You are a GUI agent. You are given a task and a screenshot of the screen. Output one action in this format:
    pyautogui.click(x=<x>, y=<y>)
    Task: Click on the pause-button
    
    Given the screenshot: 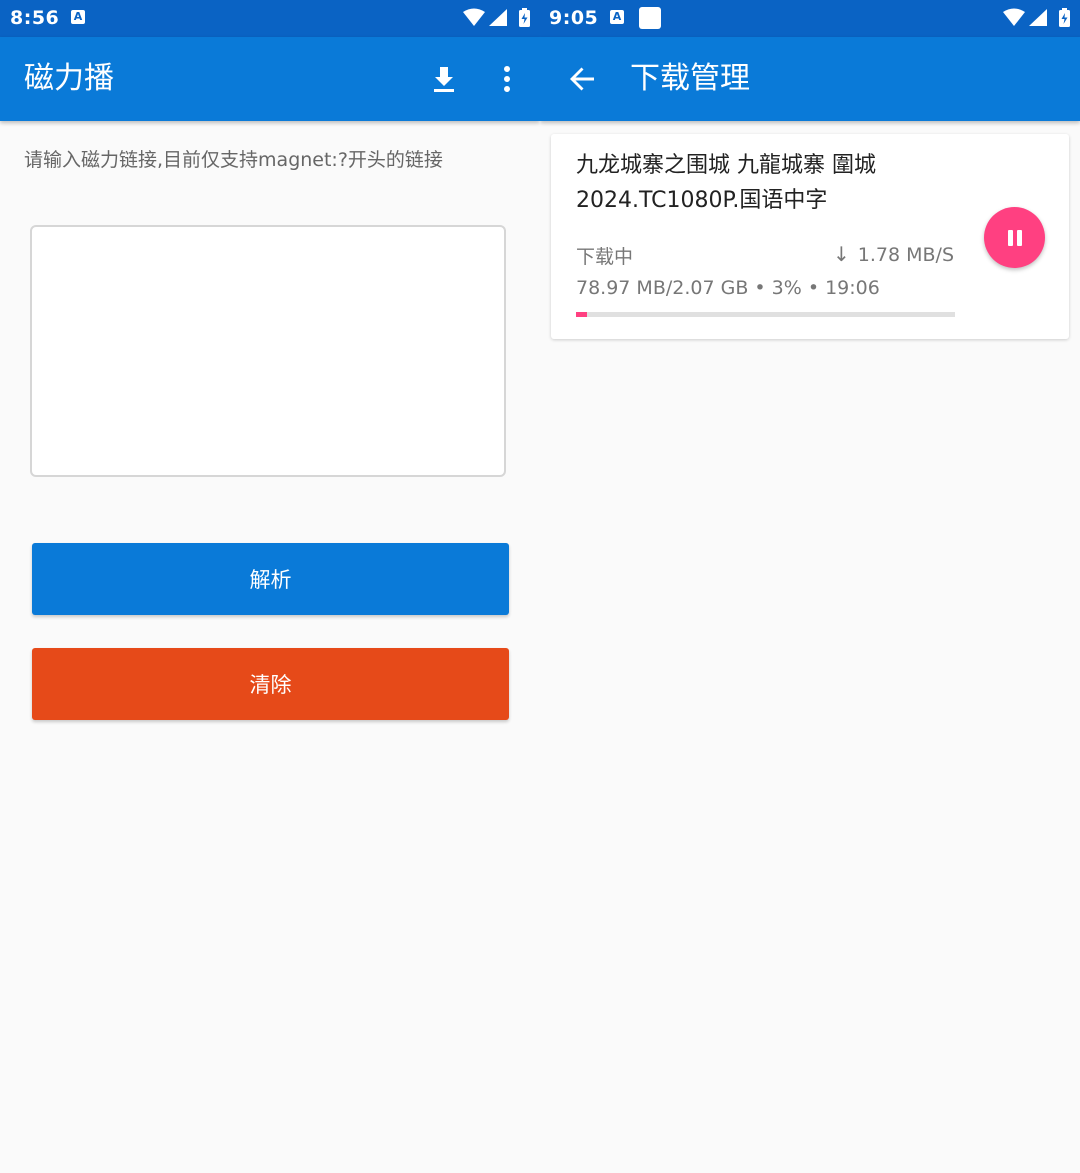 What is the action you would take?
    pyautogui.click(x=1014, y=237)
    